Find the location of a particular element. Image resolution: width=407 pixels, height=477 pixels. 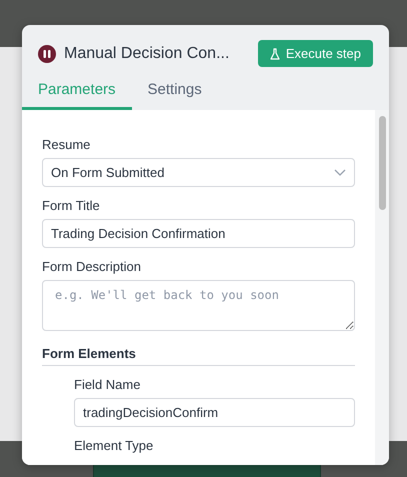

field-label: Resume is located at coordinates (67, 144).